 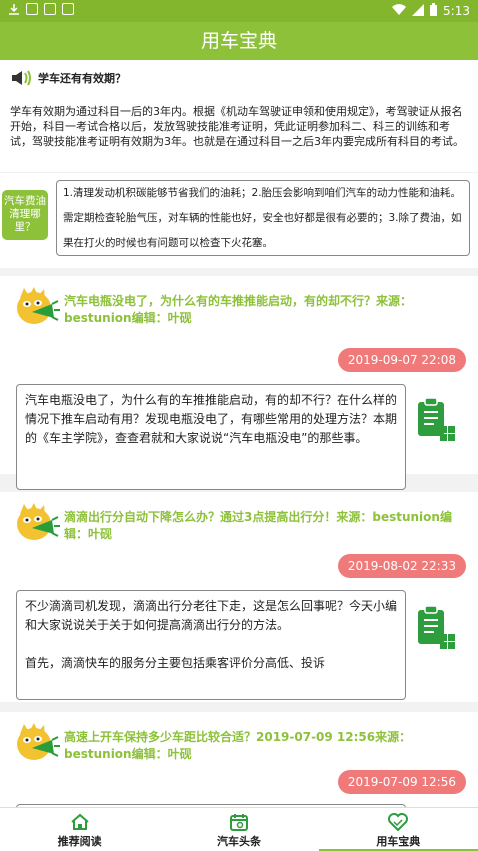 I want to click on bottom-tab-bar: 推荐阅读 汽车头条 用车宝典, so click(x=239, y=829).